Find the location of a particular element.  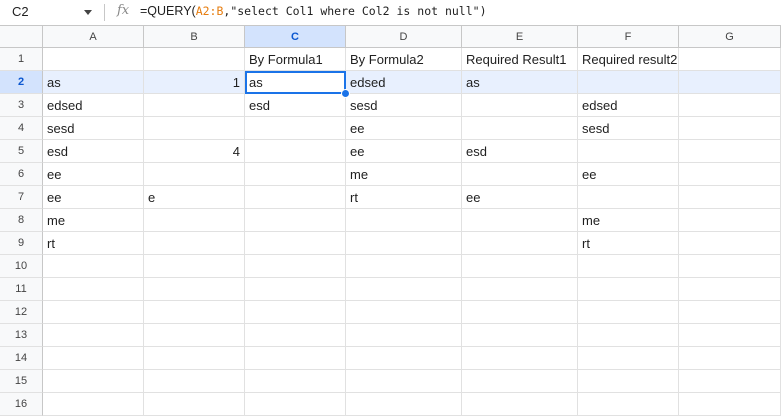

cell-d8 is located at coordinates (404, 220).